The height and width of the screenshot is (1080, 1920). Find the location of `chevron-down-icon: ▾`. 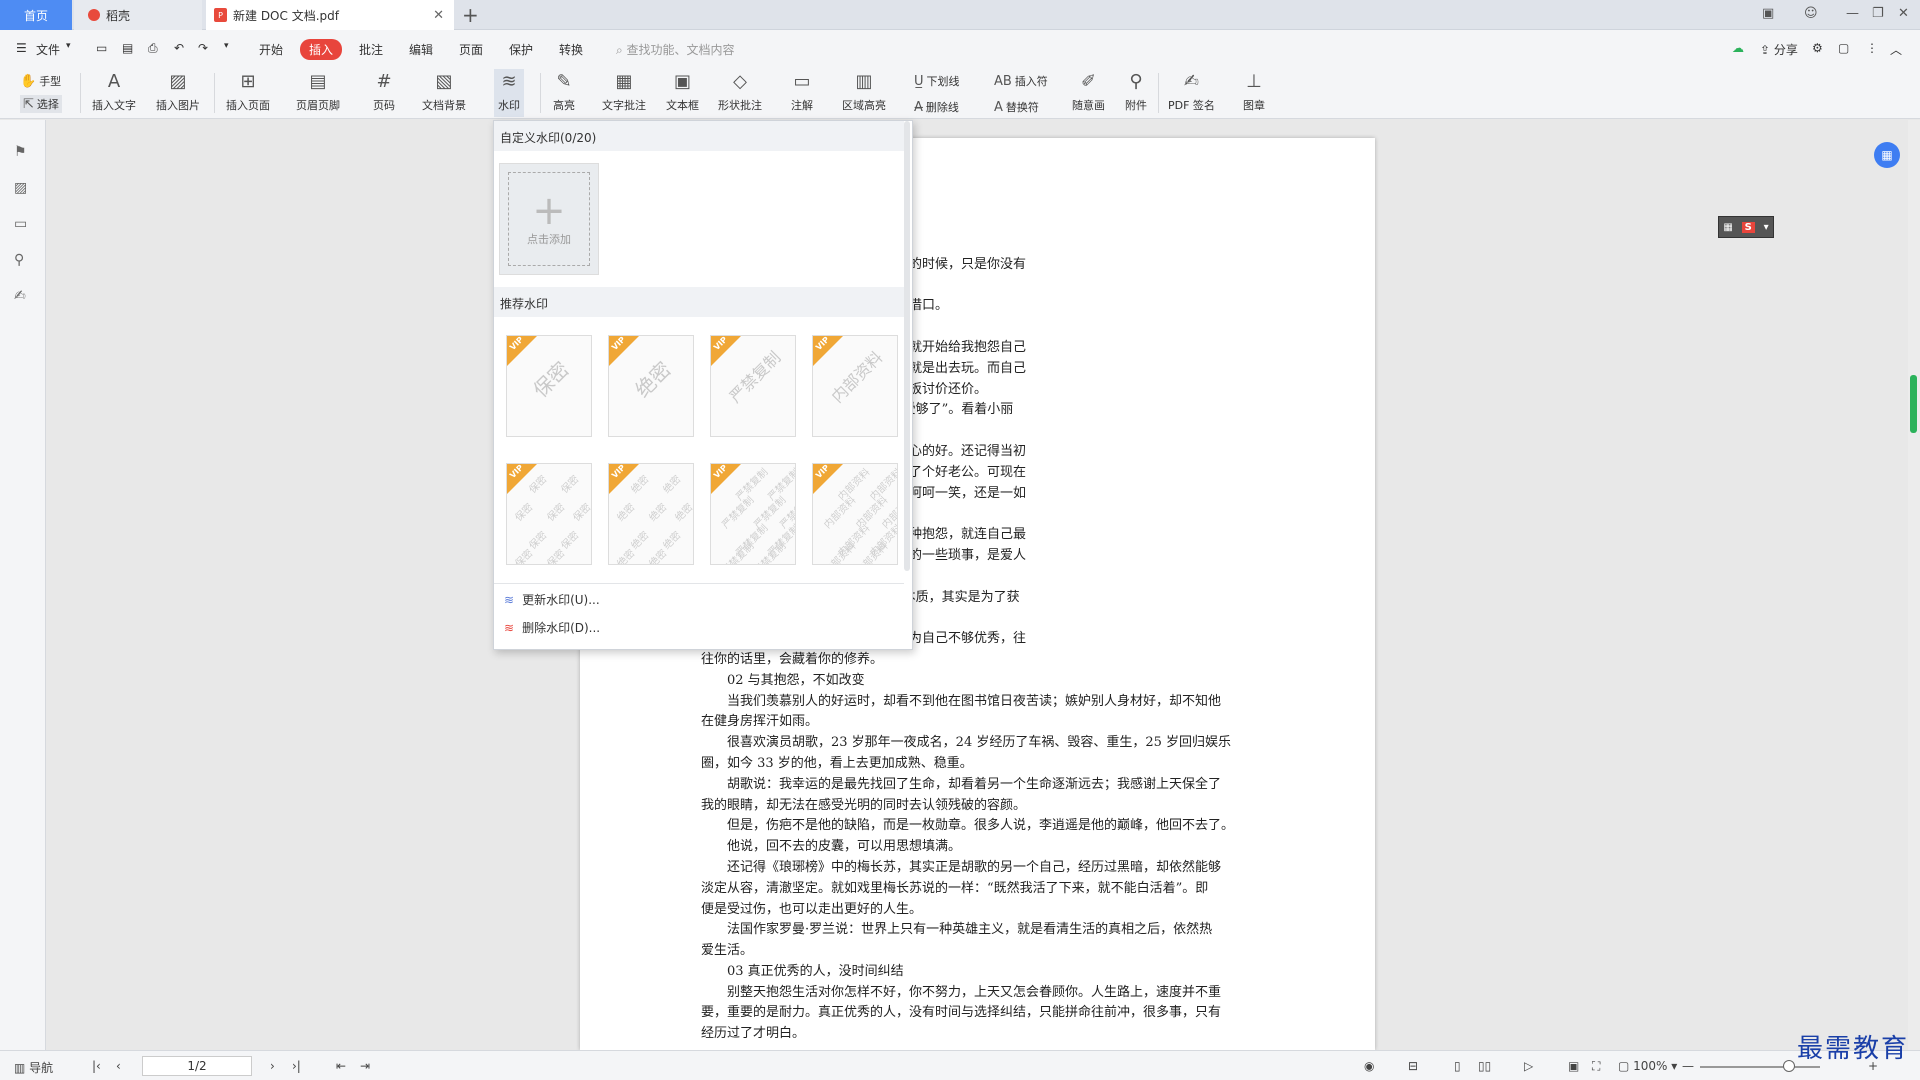

chevron-down-icon: ▾ is located at coordinates (68, 46).